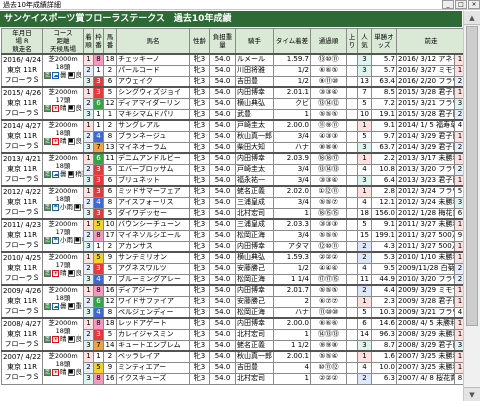  Describe the element at coordinates (425, 257) in the screenshot. I see `prev-race-cell: 2010/ 1/10 未勝利` at that location.